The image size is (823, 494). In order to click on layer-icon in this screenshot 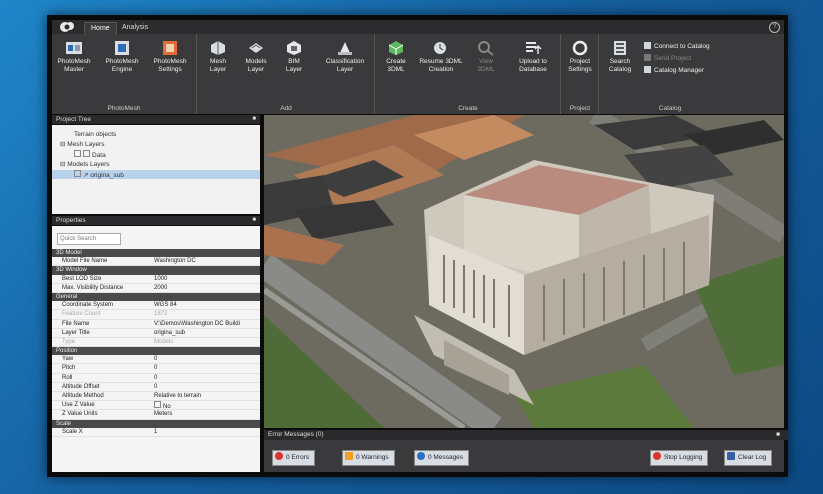, I will do `click(86, 153)`.